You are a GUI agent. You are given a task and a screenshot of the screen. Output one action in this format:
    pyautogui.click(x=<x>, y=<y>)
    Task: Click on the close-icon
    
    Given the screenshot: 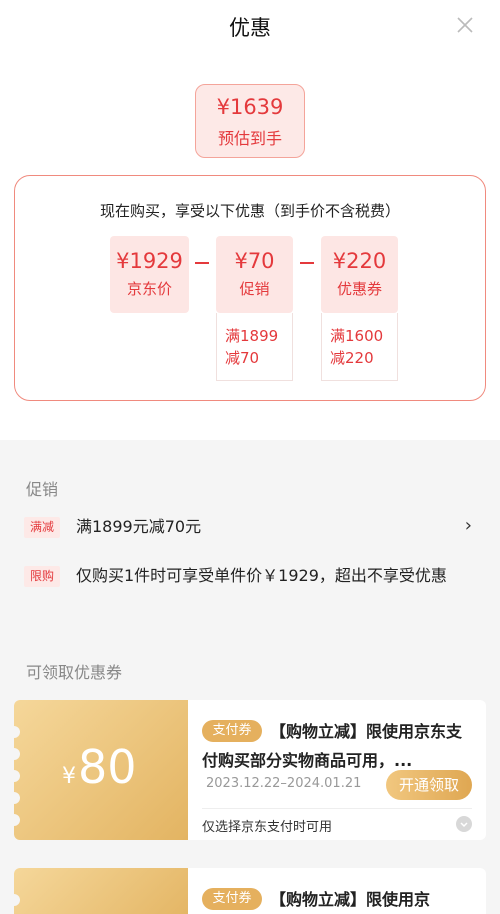 What is the action you would take?
    pyautogui.click(x=465, y=25)
    